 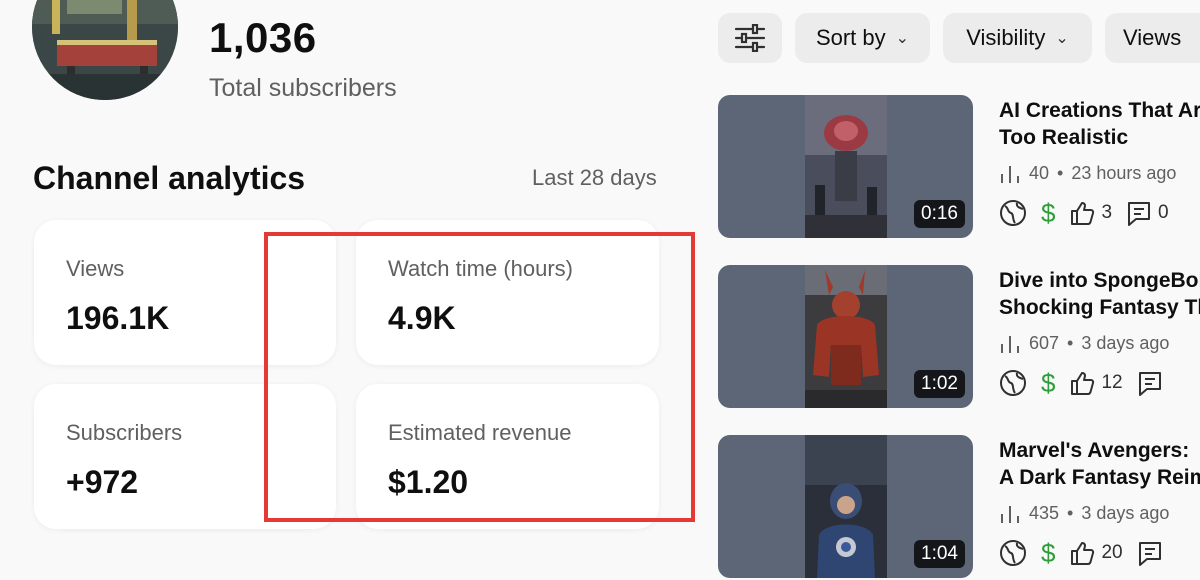 What do you see at coordinates (118, 318) in the screenshot?
I see `views-card-value: 196.1K` at bounding box center [118, 318].